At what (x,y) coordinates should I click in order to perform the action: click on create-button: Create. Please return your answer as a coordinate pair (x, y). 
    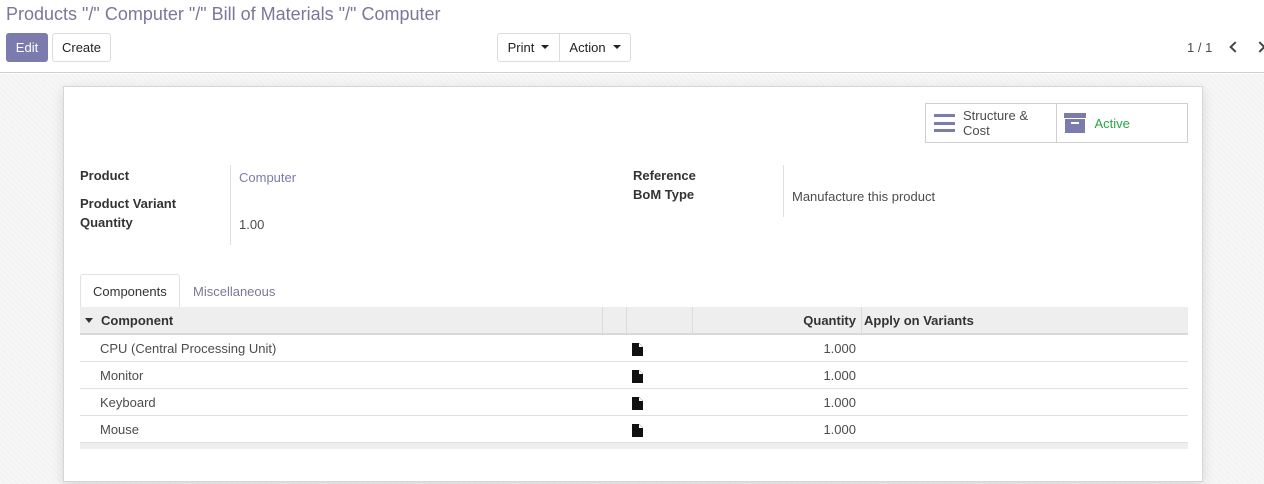
    Looking at the image, I should click on (81, 47).